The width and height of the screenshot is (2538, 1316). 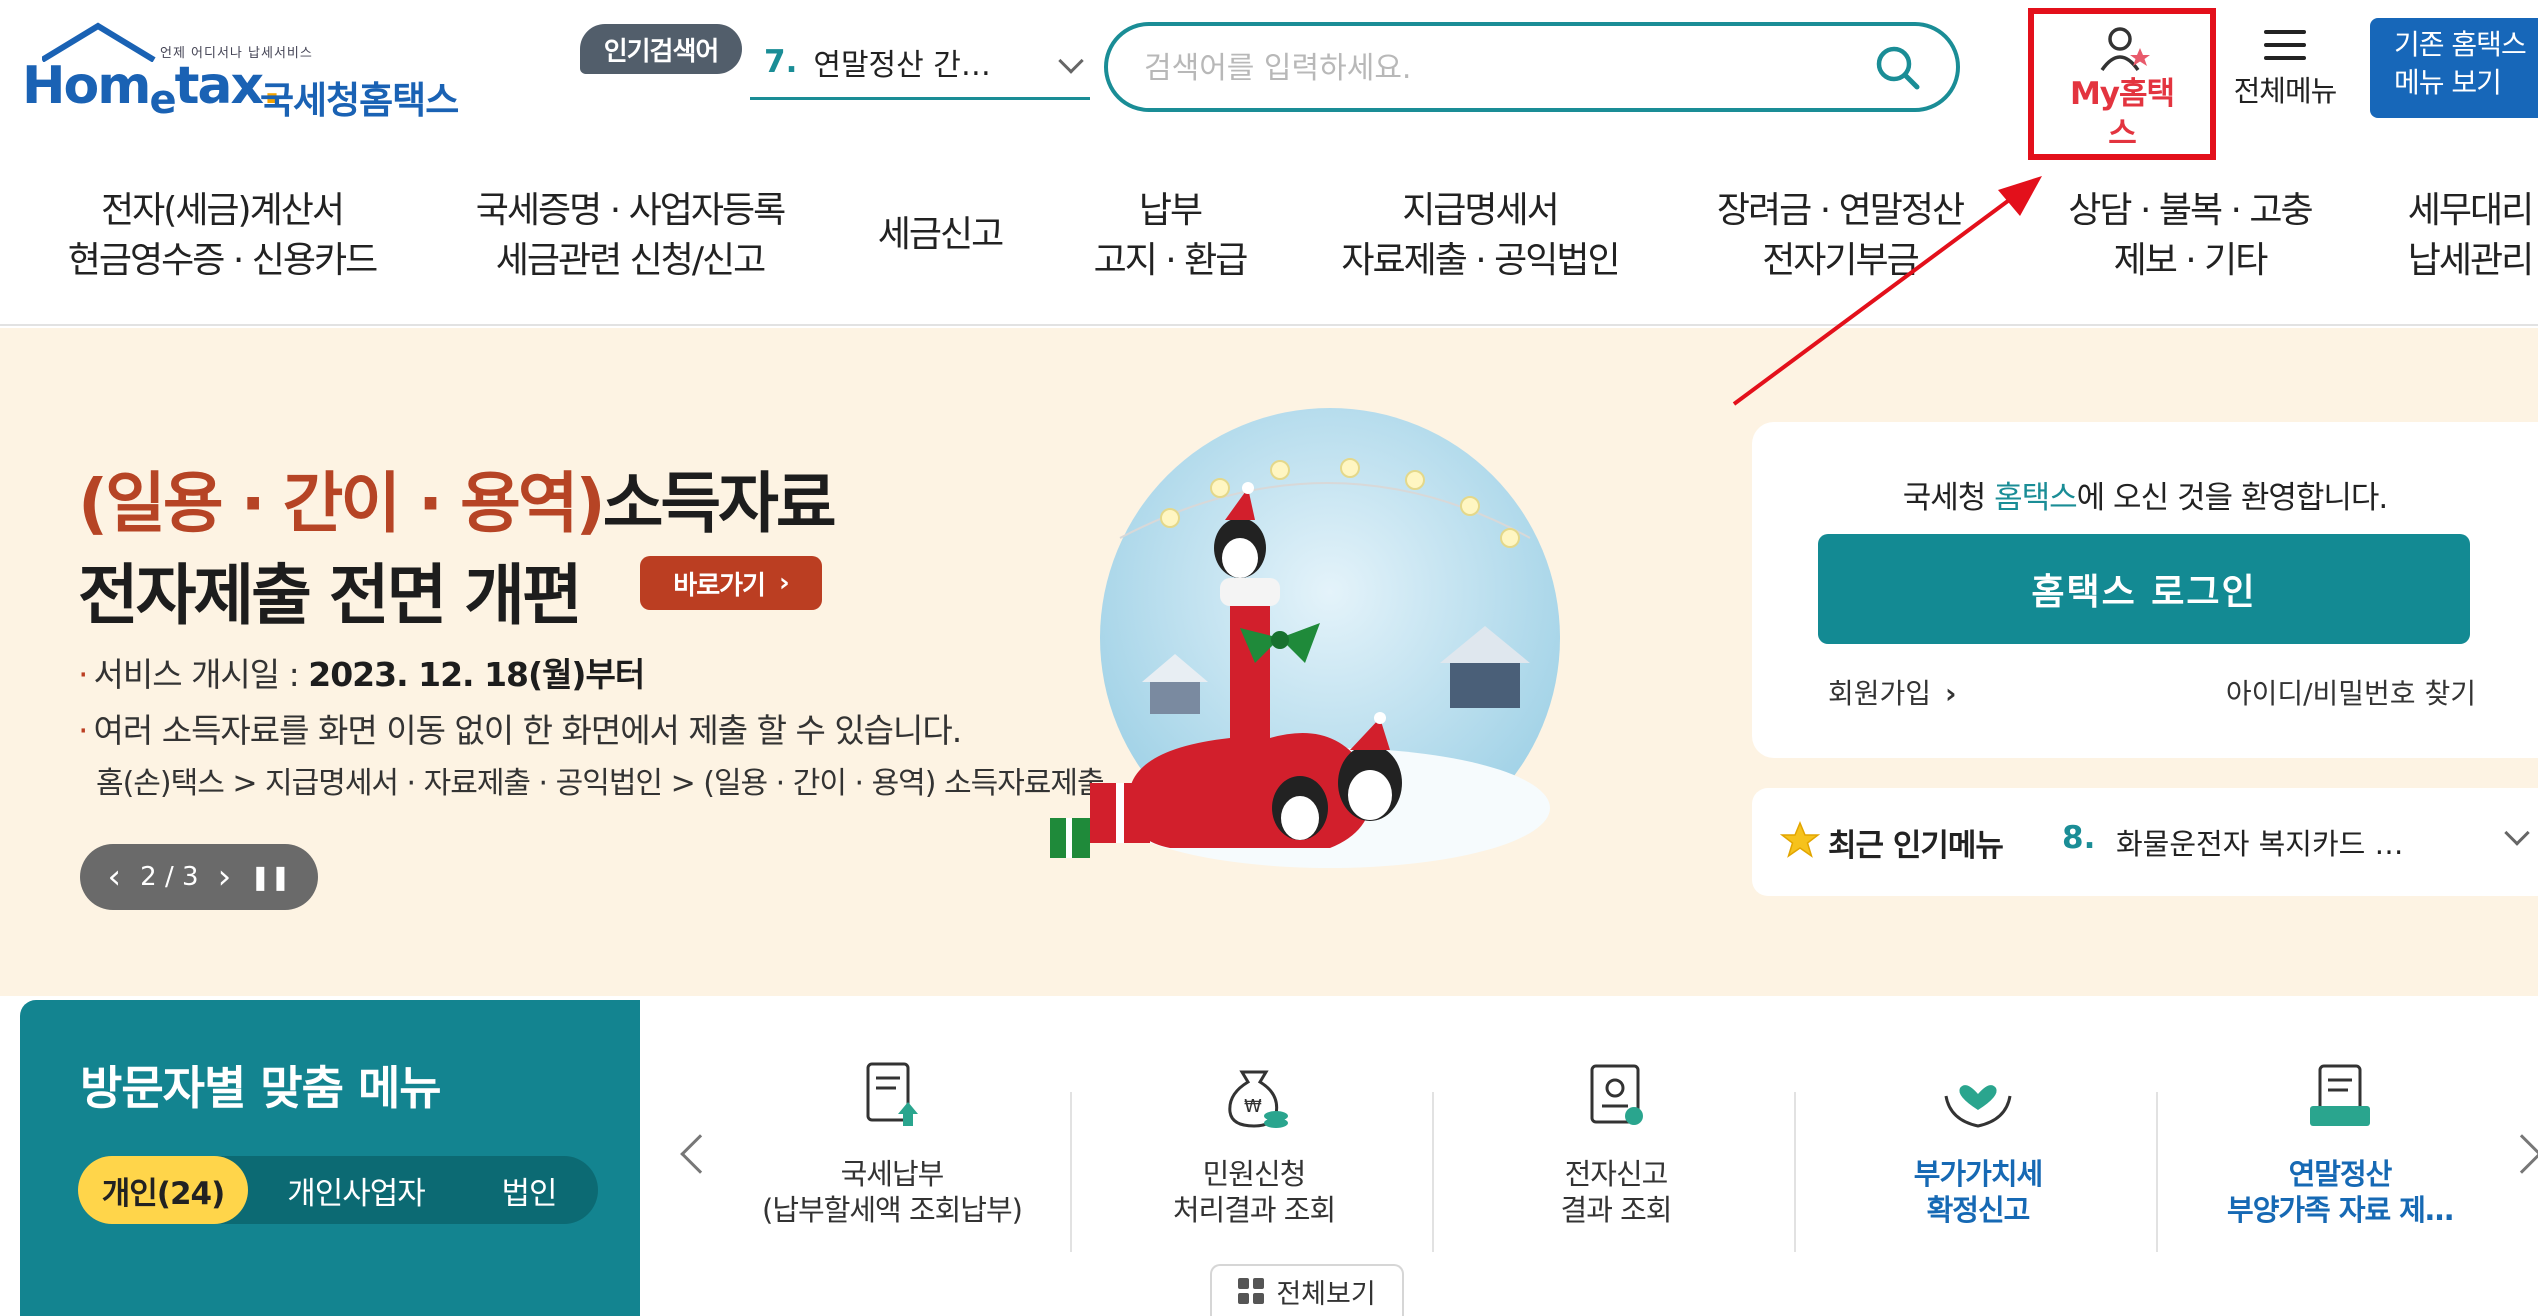 What do you see at coordinates (1898, 68) in the screenshot?
I see `search-icon` at bounding box center [1898, 68].